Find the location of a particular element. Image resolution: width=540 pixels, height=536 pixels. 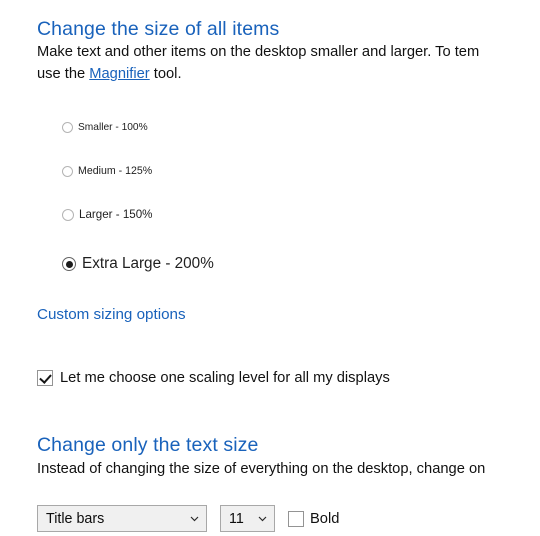

checkbox-icon is located at coordinates (296, 518).